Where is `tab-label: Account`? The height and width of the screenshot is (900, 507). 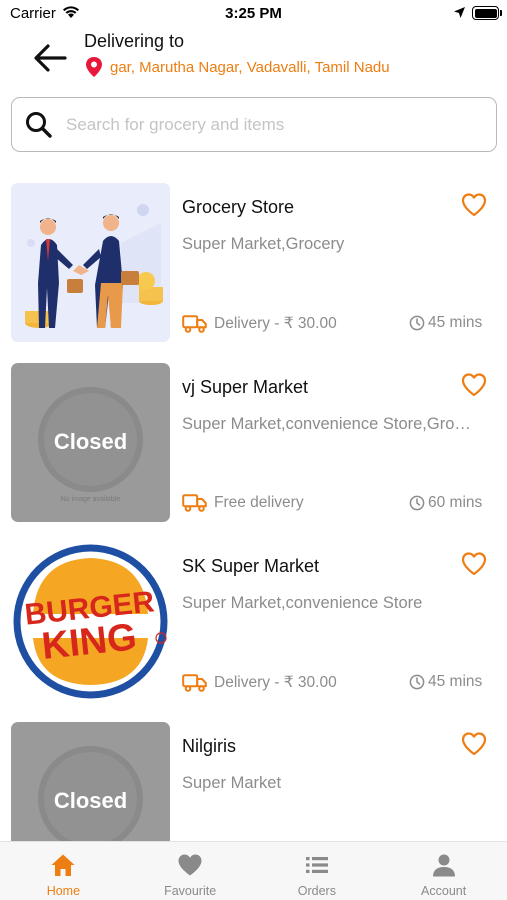
tab-label: Account is located at coordinates (444, 891).